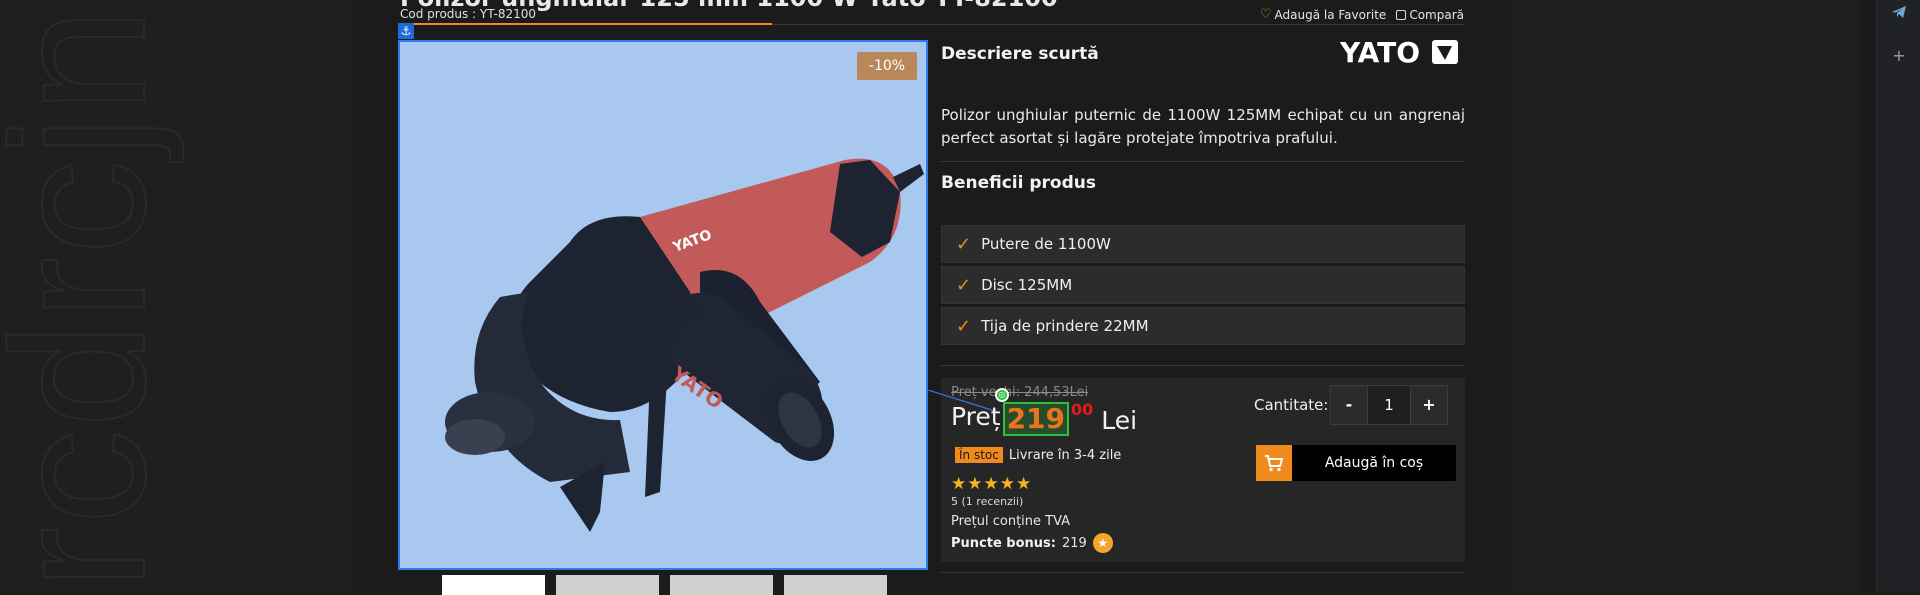  What do you see at coordinates (586, 24) in the screenshot?
I see `tab-underline` at bounding box center [586, 24].